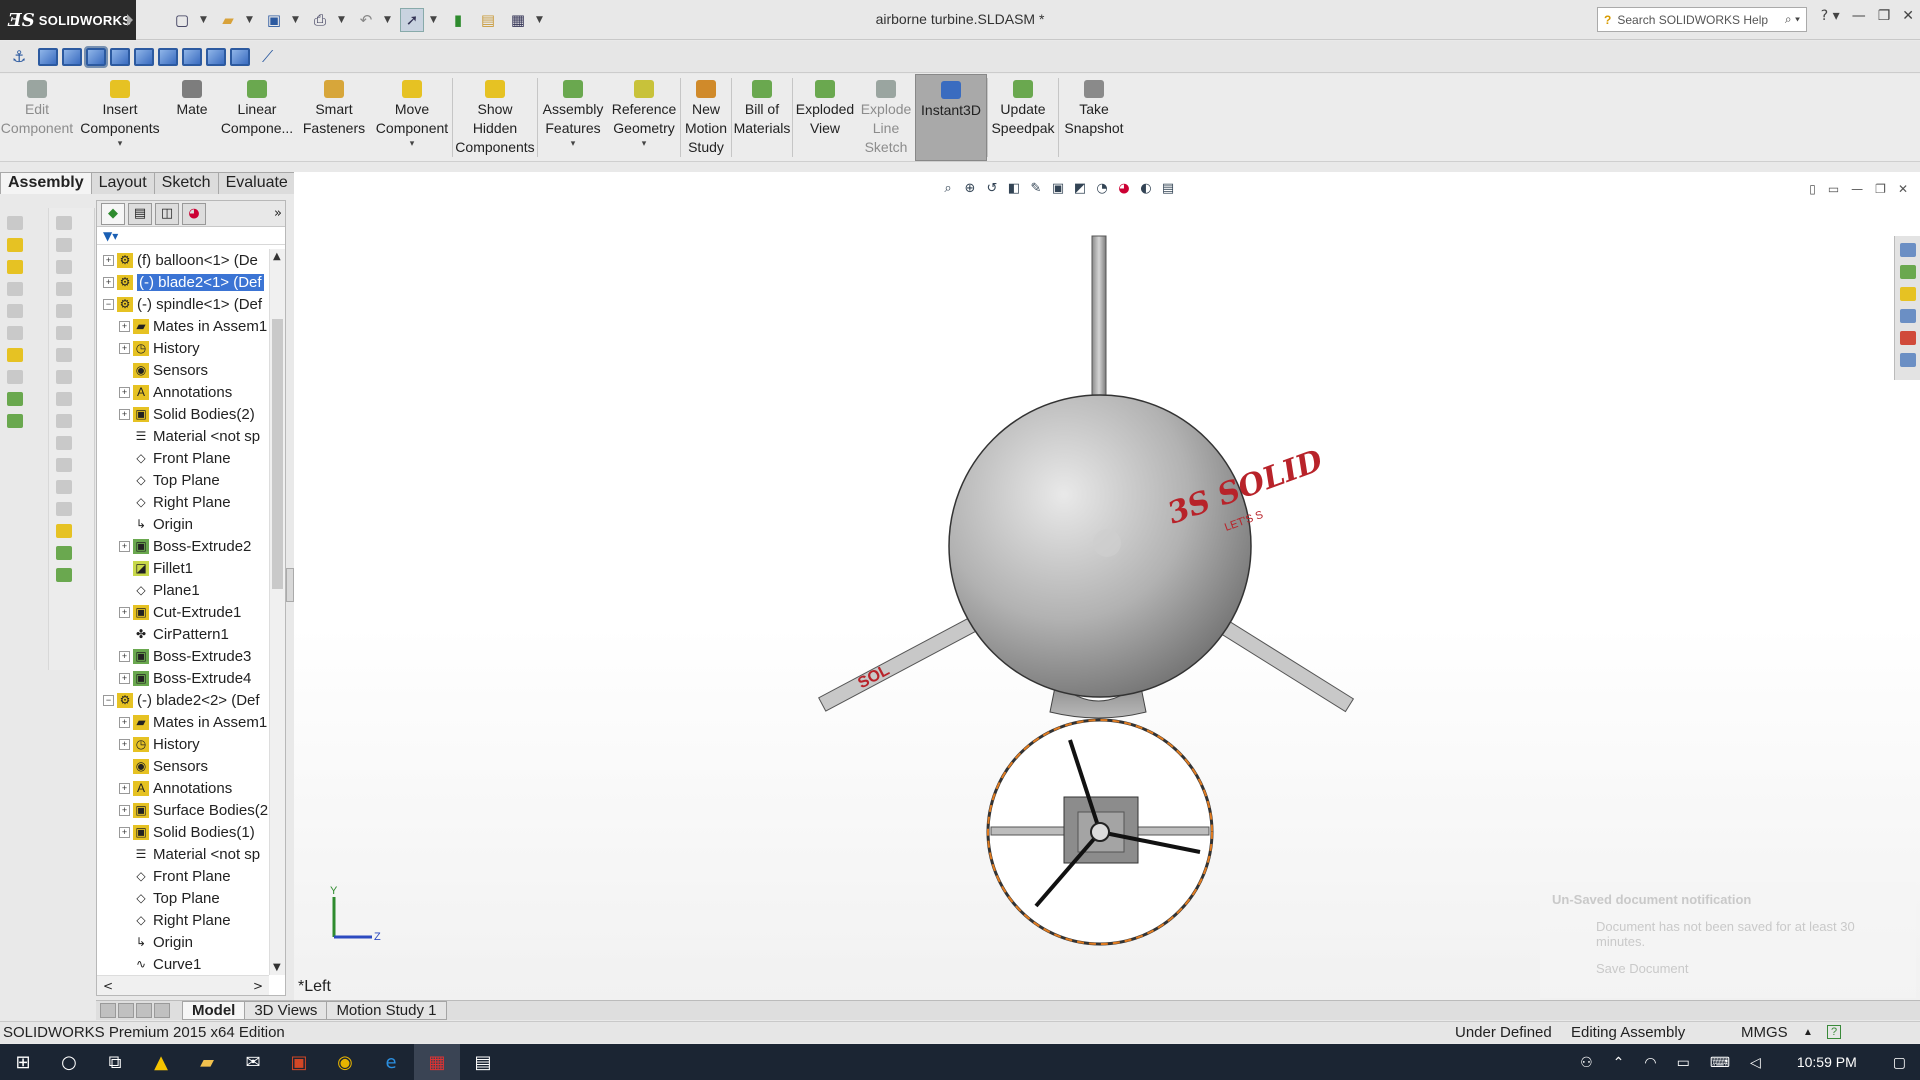 The image size is (1920, 1080). I want to click on filter-icon: ▼▾, so click(110, 236).